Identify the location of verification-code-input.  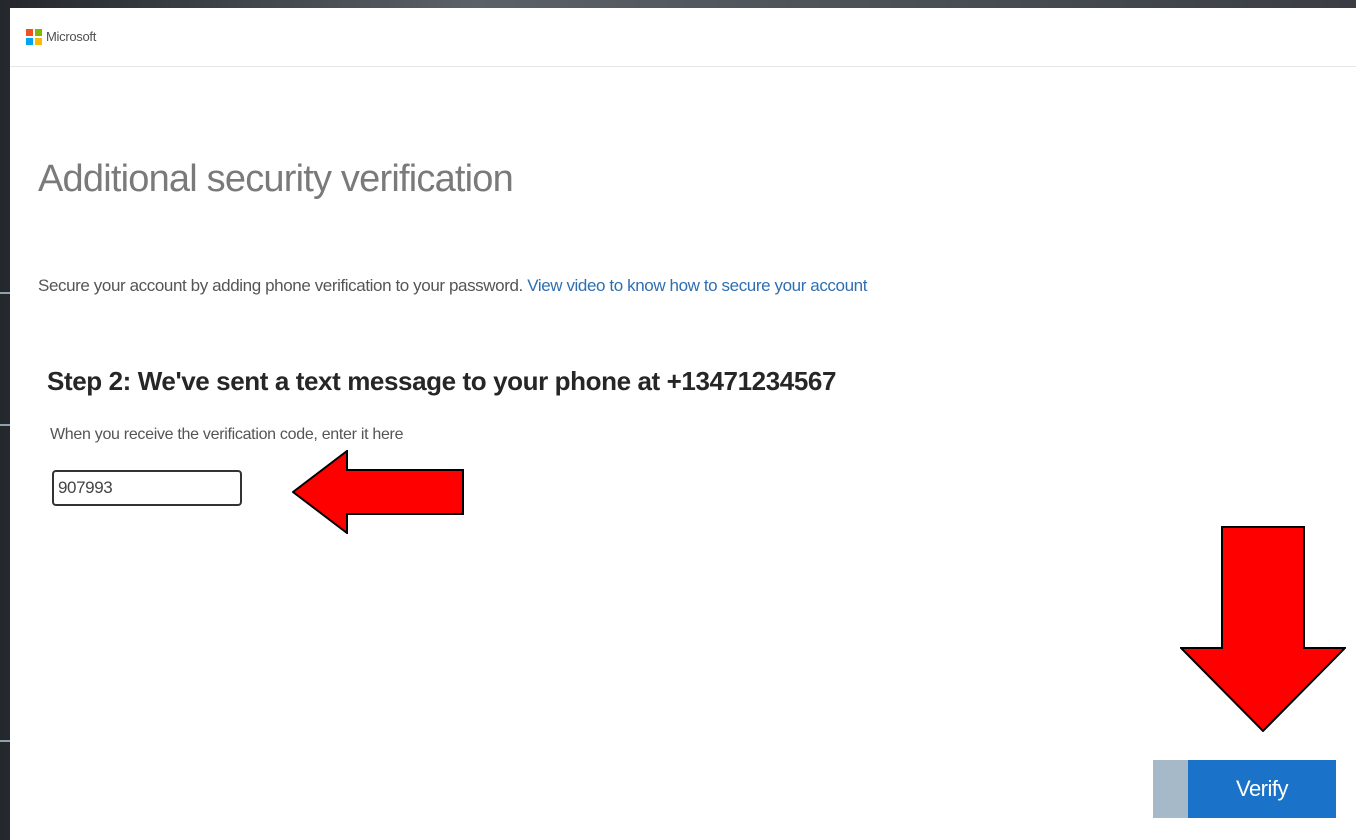
(147, 488).